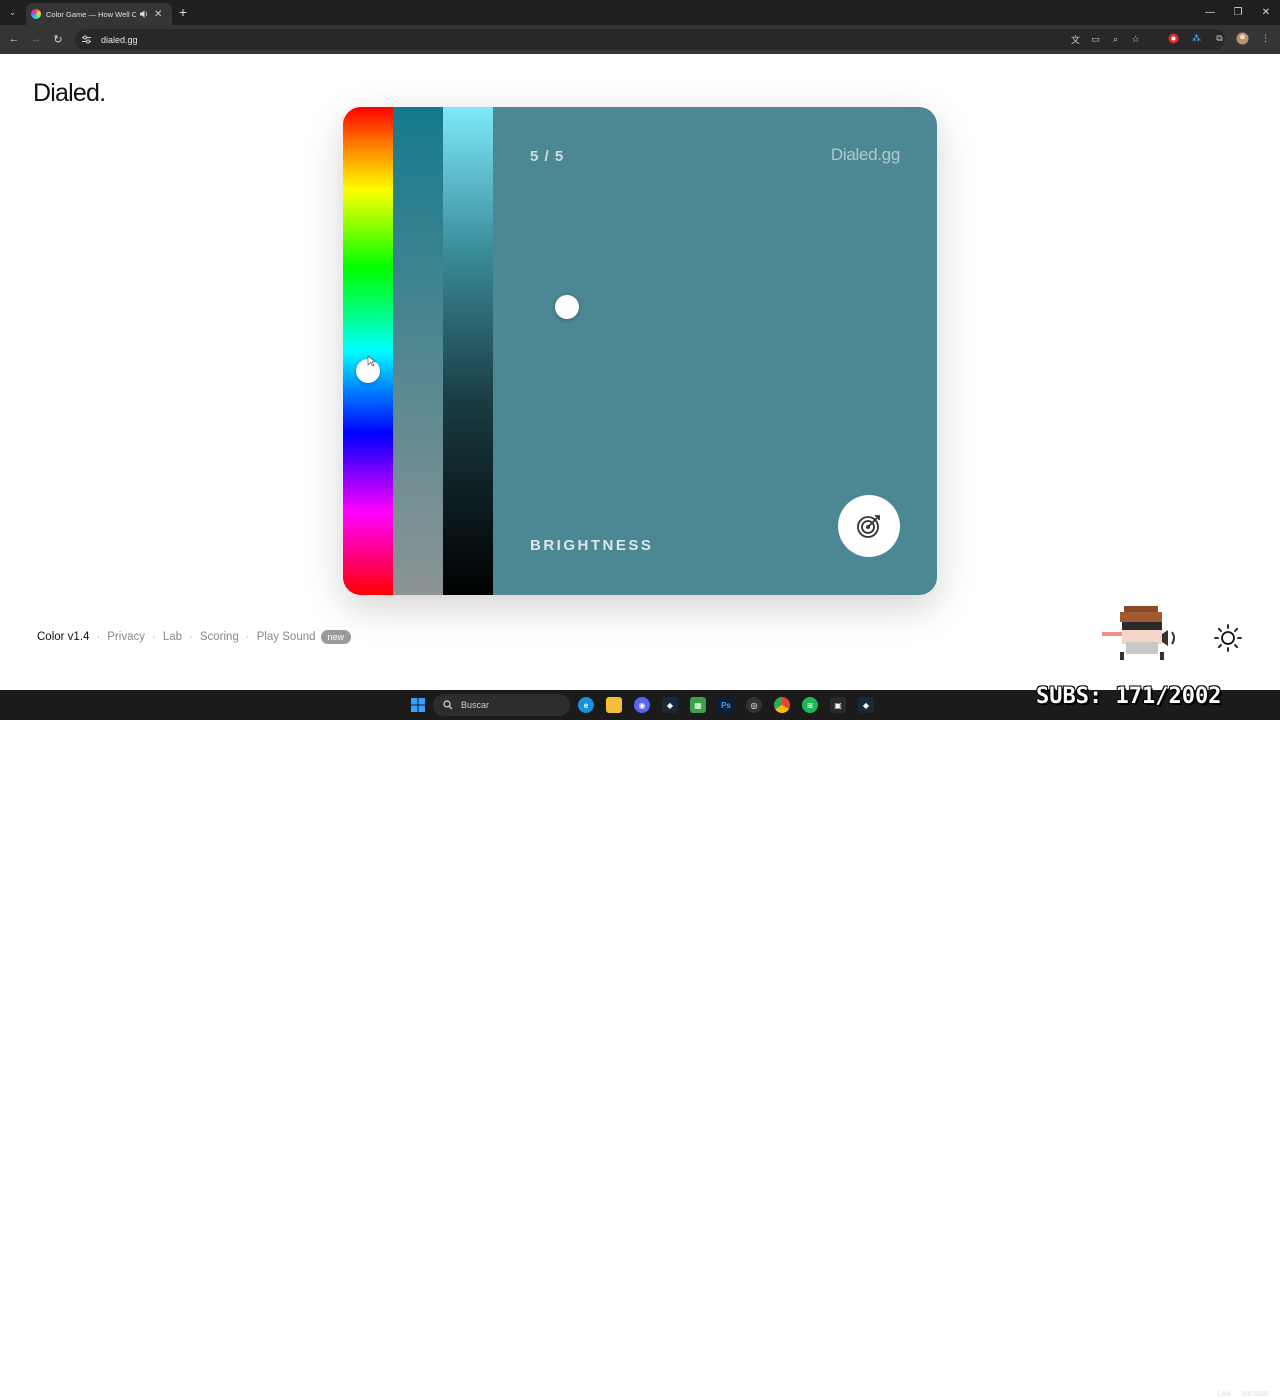 This screenshot has width=1280, height=1398. I want to click on windows-start-icon, so click(418, 705).